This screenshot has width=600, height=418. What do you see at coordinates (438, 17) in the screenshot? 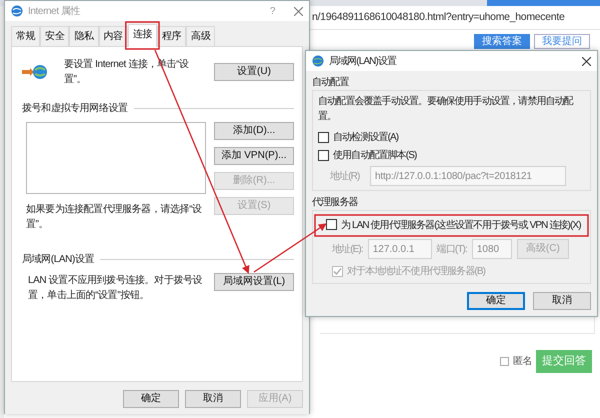
I see `url-text: n/1964891168610048180.html?entry=uhome_homecente` at bounding box center [438, 17].